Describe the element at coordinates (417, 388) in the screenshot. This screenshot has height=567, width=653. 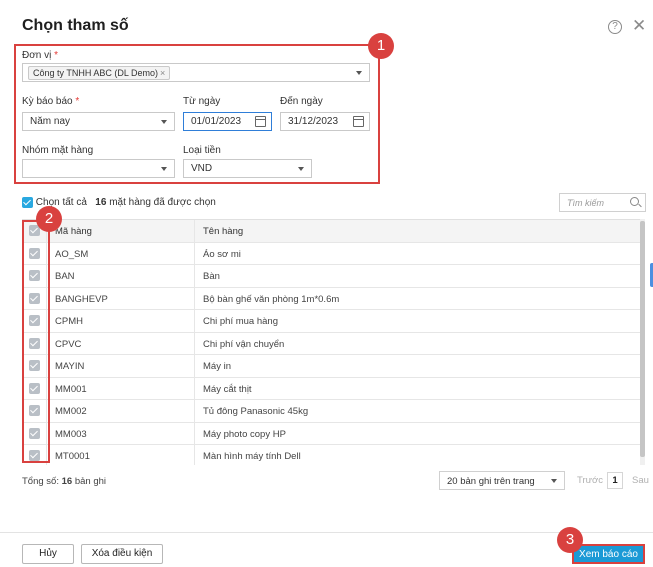
I see `cell-name: Máy cắt thịt` at that location.